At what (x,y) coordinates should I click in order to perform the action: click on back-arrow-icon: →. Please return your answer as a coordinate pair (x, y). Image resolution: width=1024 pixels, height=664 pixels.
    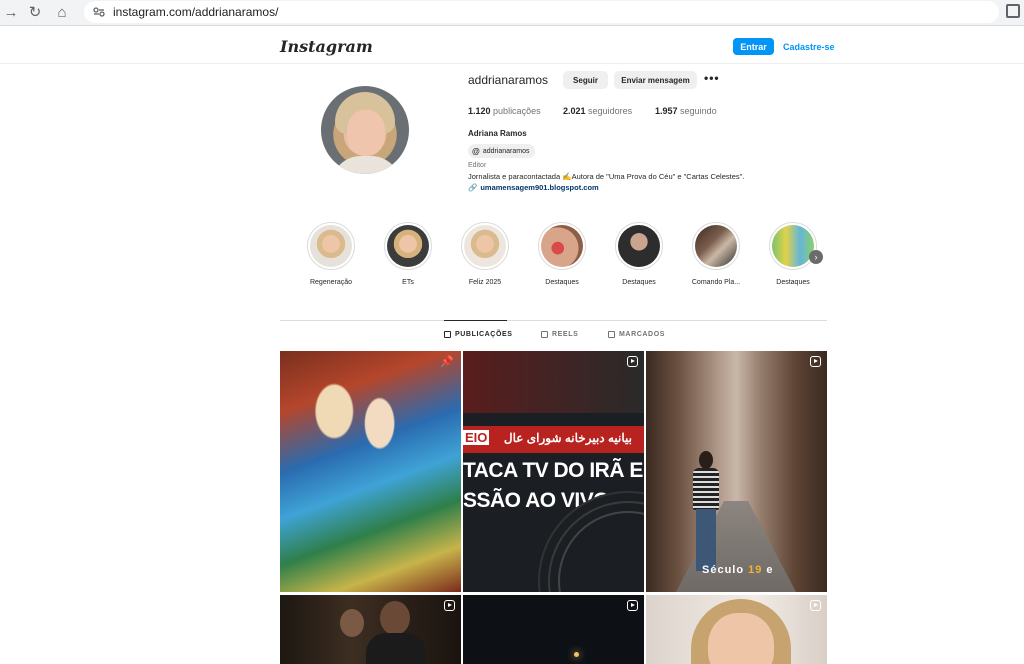
    Looking at the image, I should click on (11, 12).